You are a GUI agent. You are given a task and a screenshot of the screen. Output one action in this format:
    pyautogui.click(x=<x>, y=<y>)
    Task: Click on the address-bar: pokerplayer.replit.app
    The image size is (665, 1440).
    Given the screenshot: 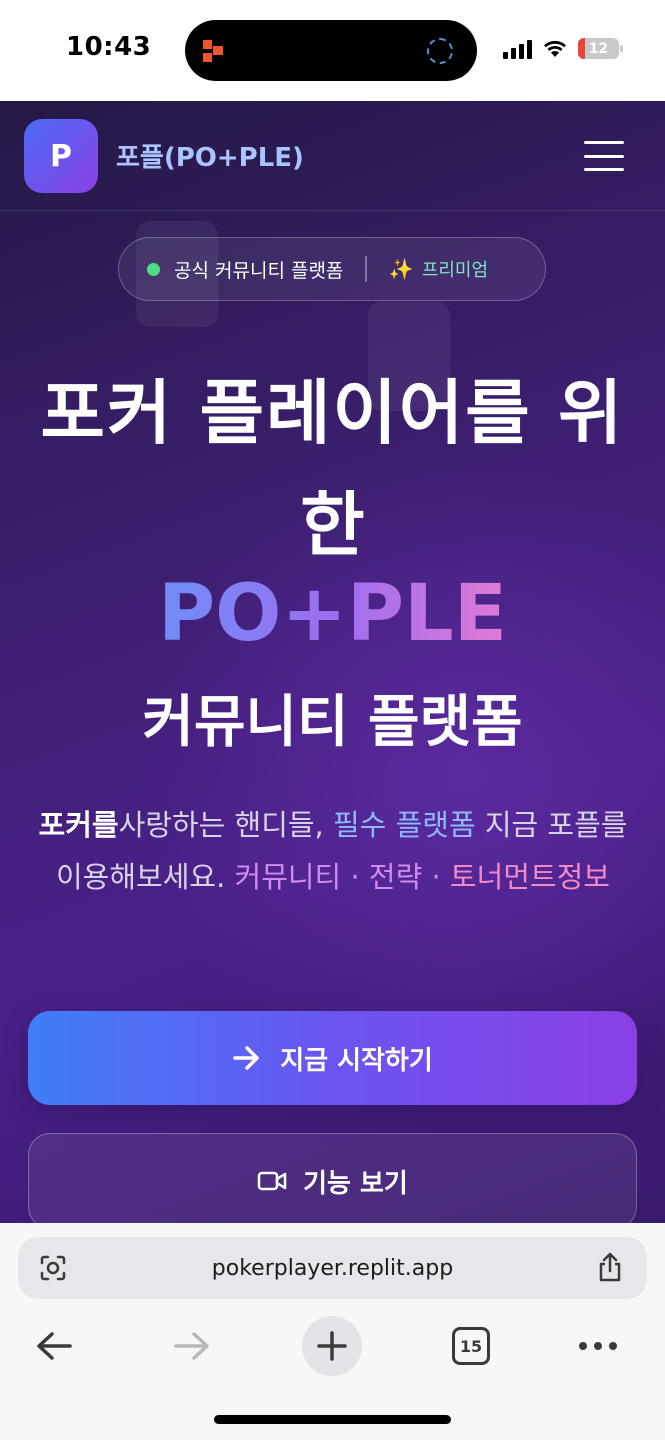 What is the action you would take?
    pyautogui.click(x=332, y=1268)
    